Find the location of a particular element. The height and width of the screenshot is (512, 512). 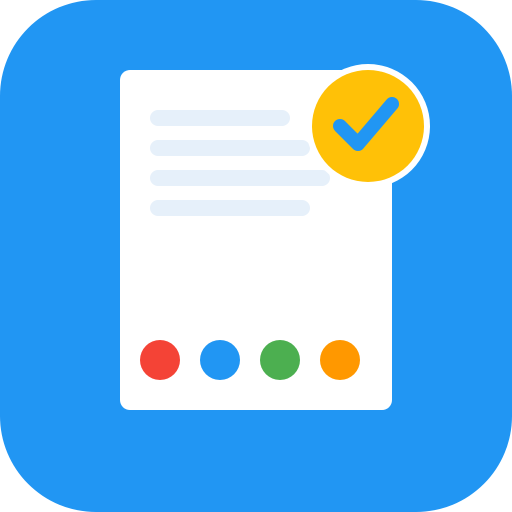

orange-dot is located at coordinates (340, 360).